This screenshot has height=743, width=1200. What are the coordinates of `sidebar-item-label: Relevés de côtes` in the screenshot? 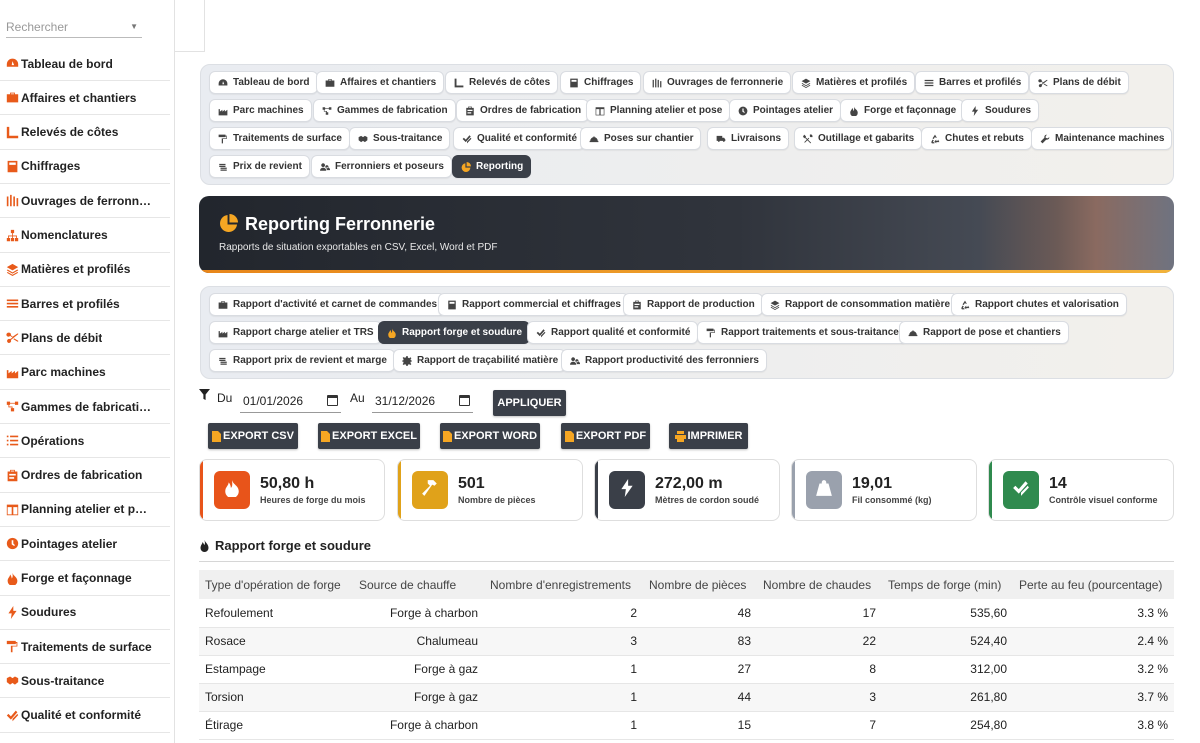 It's located at (70, 132).